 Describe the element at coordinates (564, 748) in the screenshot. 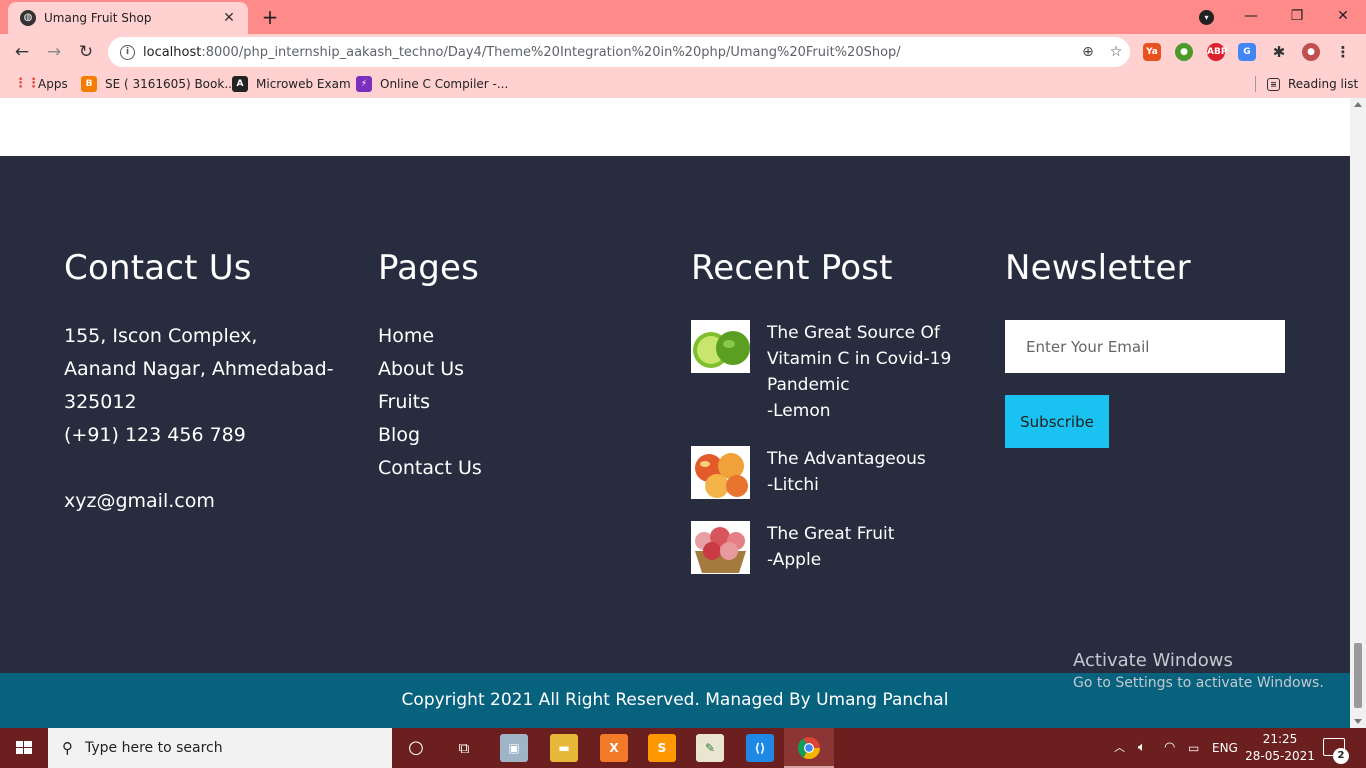

I see `file-explorer-icon: ▬` at that location.